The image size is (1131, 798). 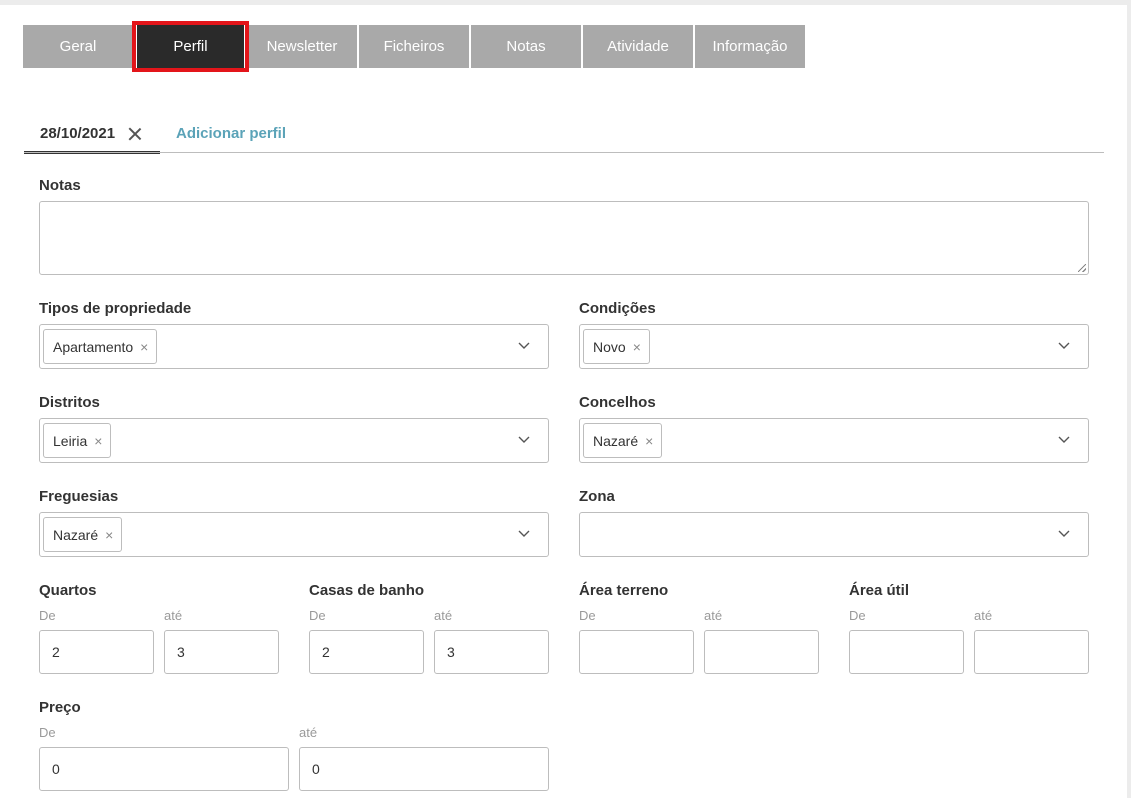 What do you see at coordinates (750, 46) in the screenshot?
I see `tab-informacao: Informação` at bounding box center [750, 46].